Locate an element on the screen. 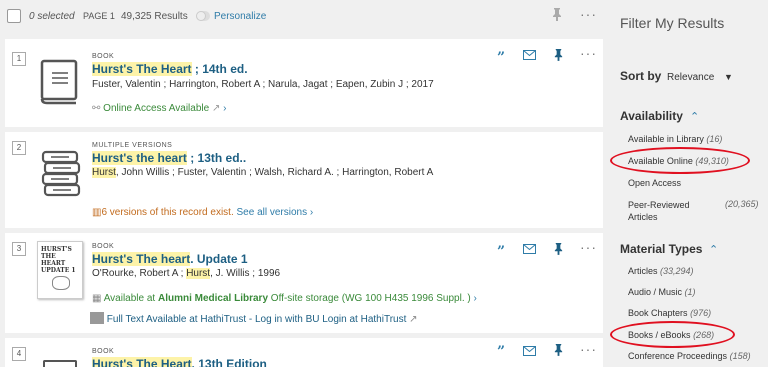 The height and width of the screenshot is (367, 768). facet-audio-music: Audio / Music (1) is located at coordinates (662, 292).